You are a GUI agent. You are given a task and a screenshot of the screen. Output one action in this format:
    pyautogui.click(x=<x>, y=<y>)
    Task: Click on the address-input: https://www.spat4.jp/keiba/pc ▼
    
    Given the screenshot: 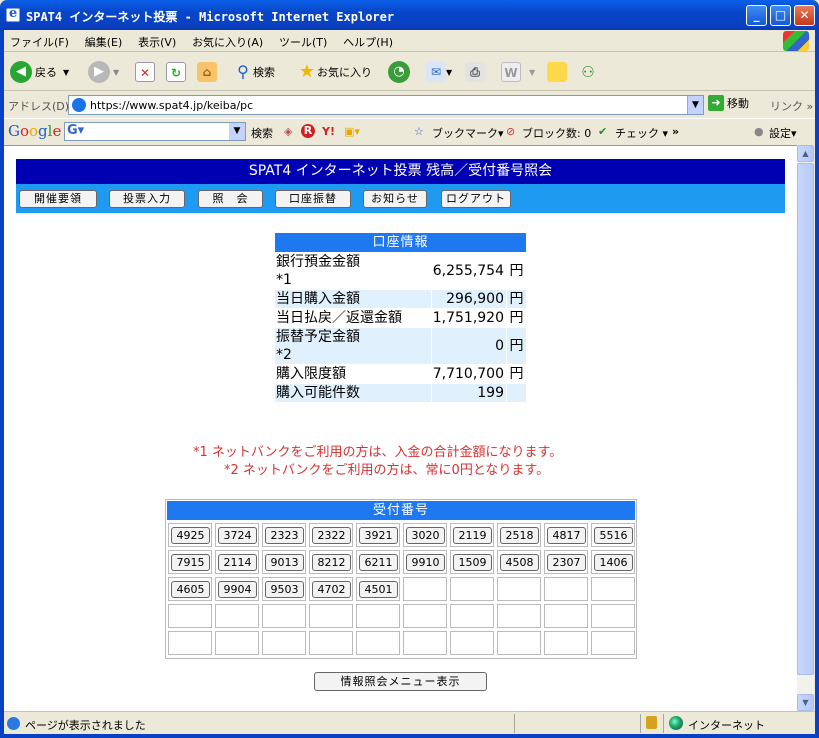 What is the action you would take?
    pyautogui.click(x=386, y=105)
    